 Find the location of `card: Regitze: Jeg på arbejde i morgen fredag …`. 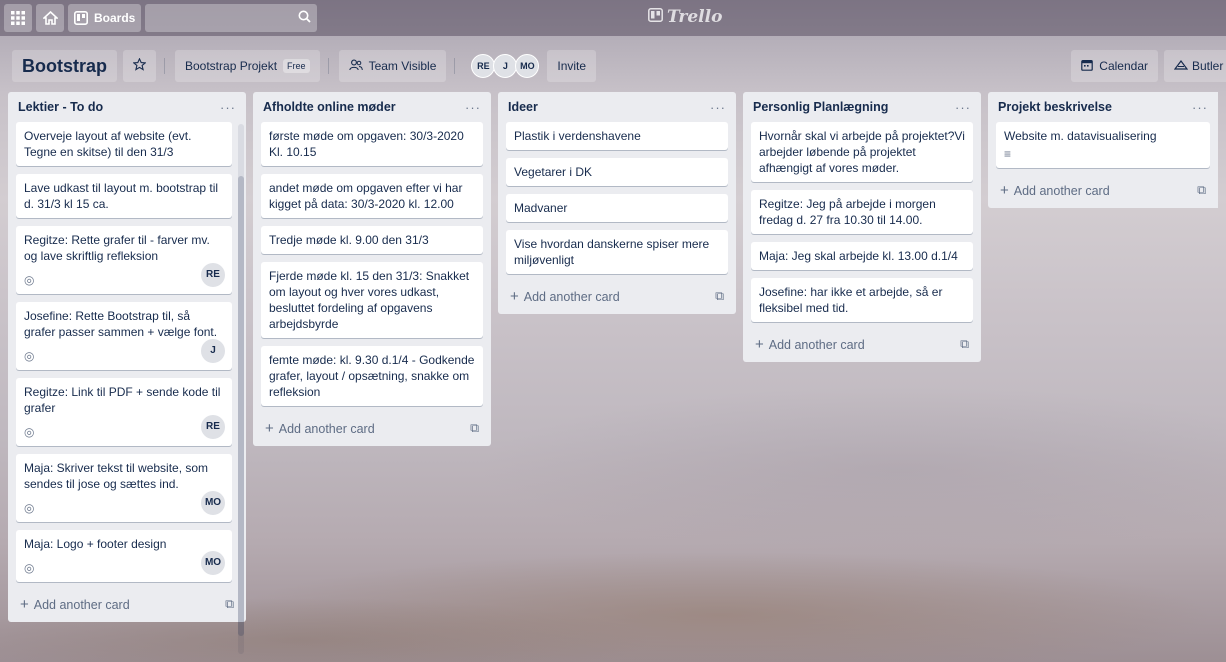

card: Regitze: Jeg på arbejde i morgen fredag … is located at coordinates (862, 212).